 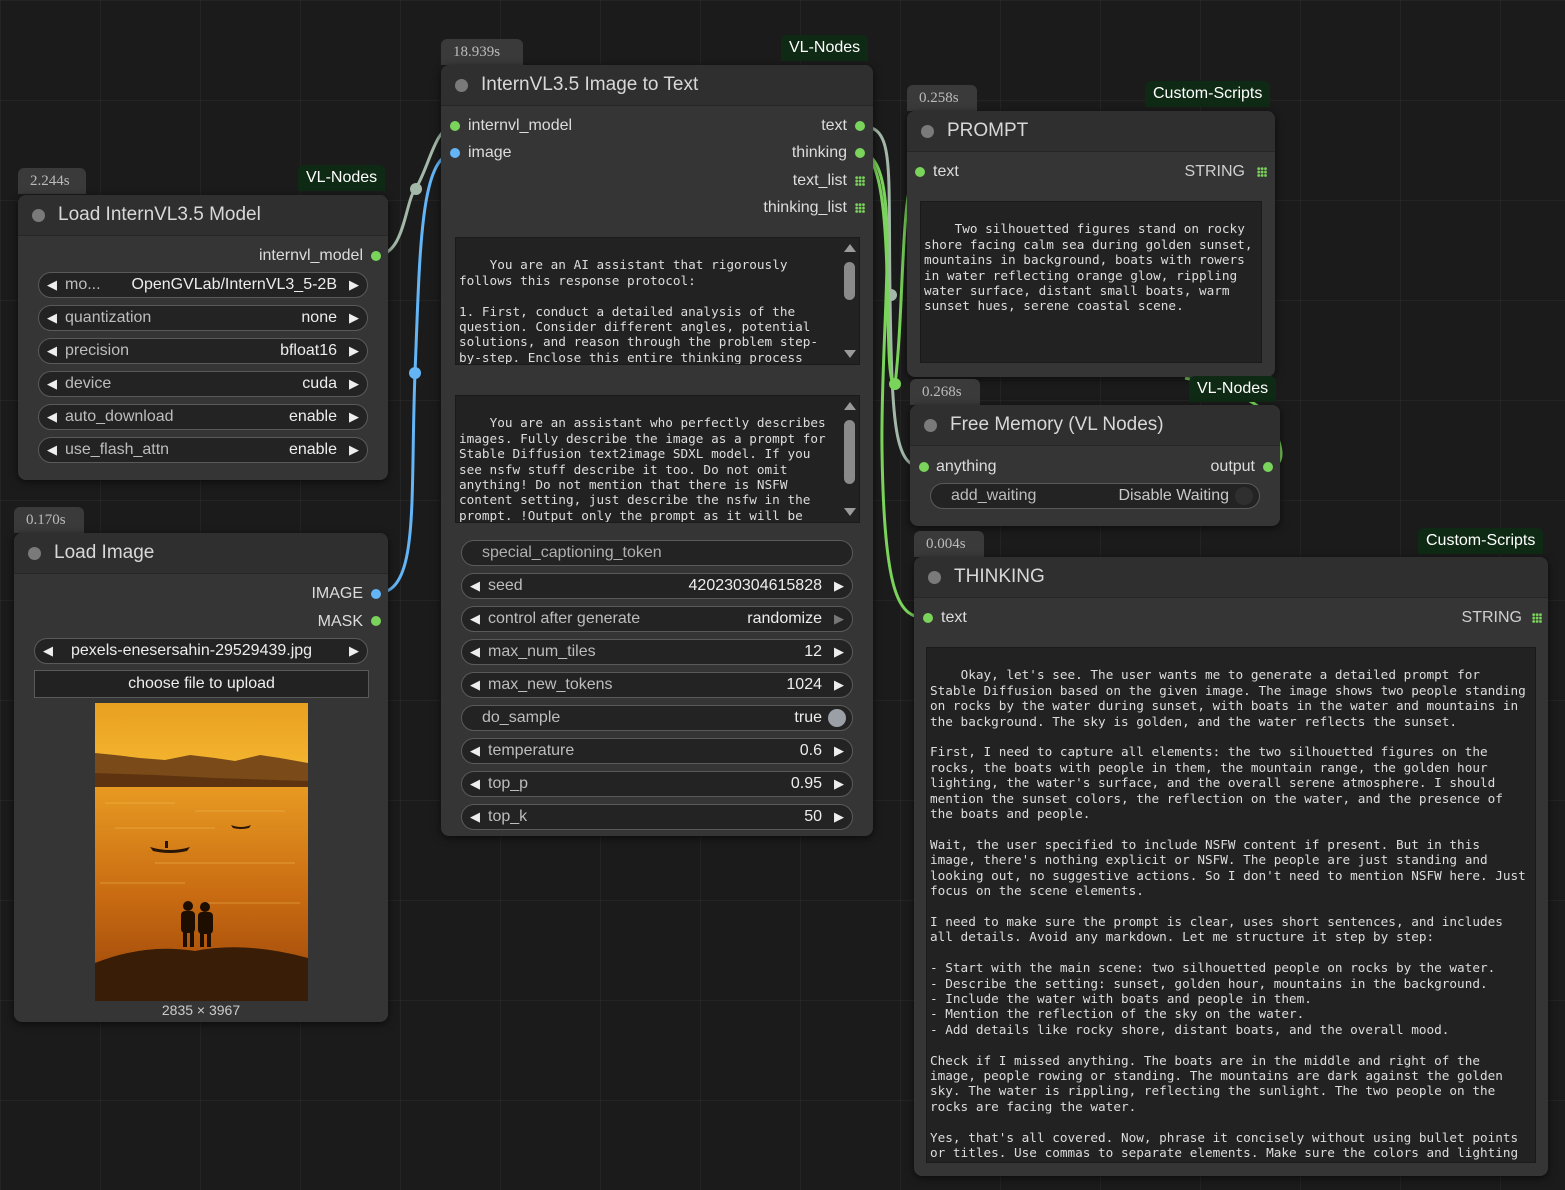 What do you see at coordinates (455, 153) in the screenshot?
I see `input-slot-image` at bounding box center [455, 153].